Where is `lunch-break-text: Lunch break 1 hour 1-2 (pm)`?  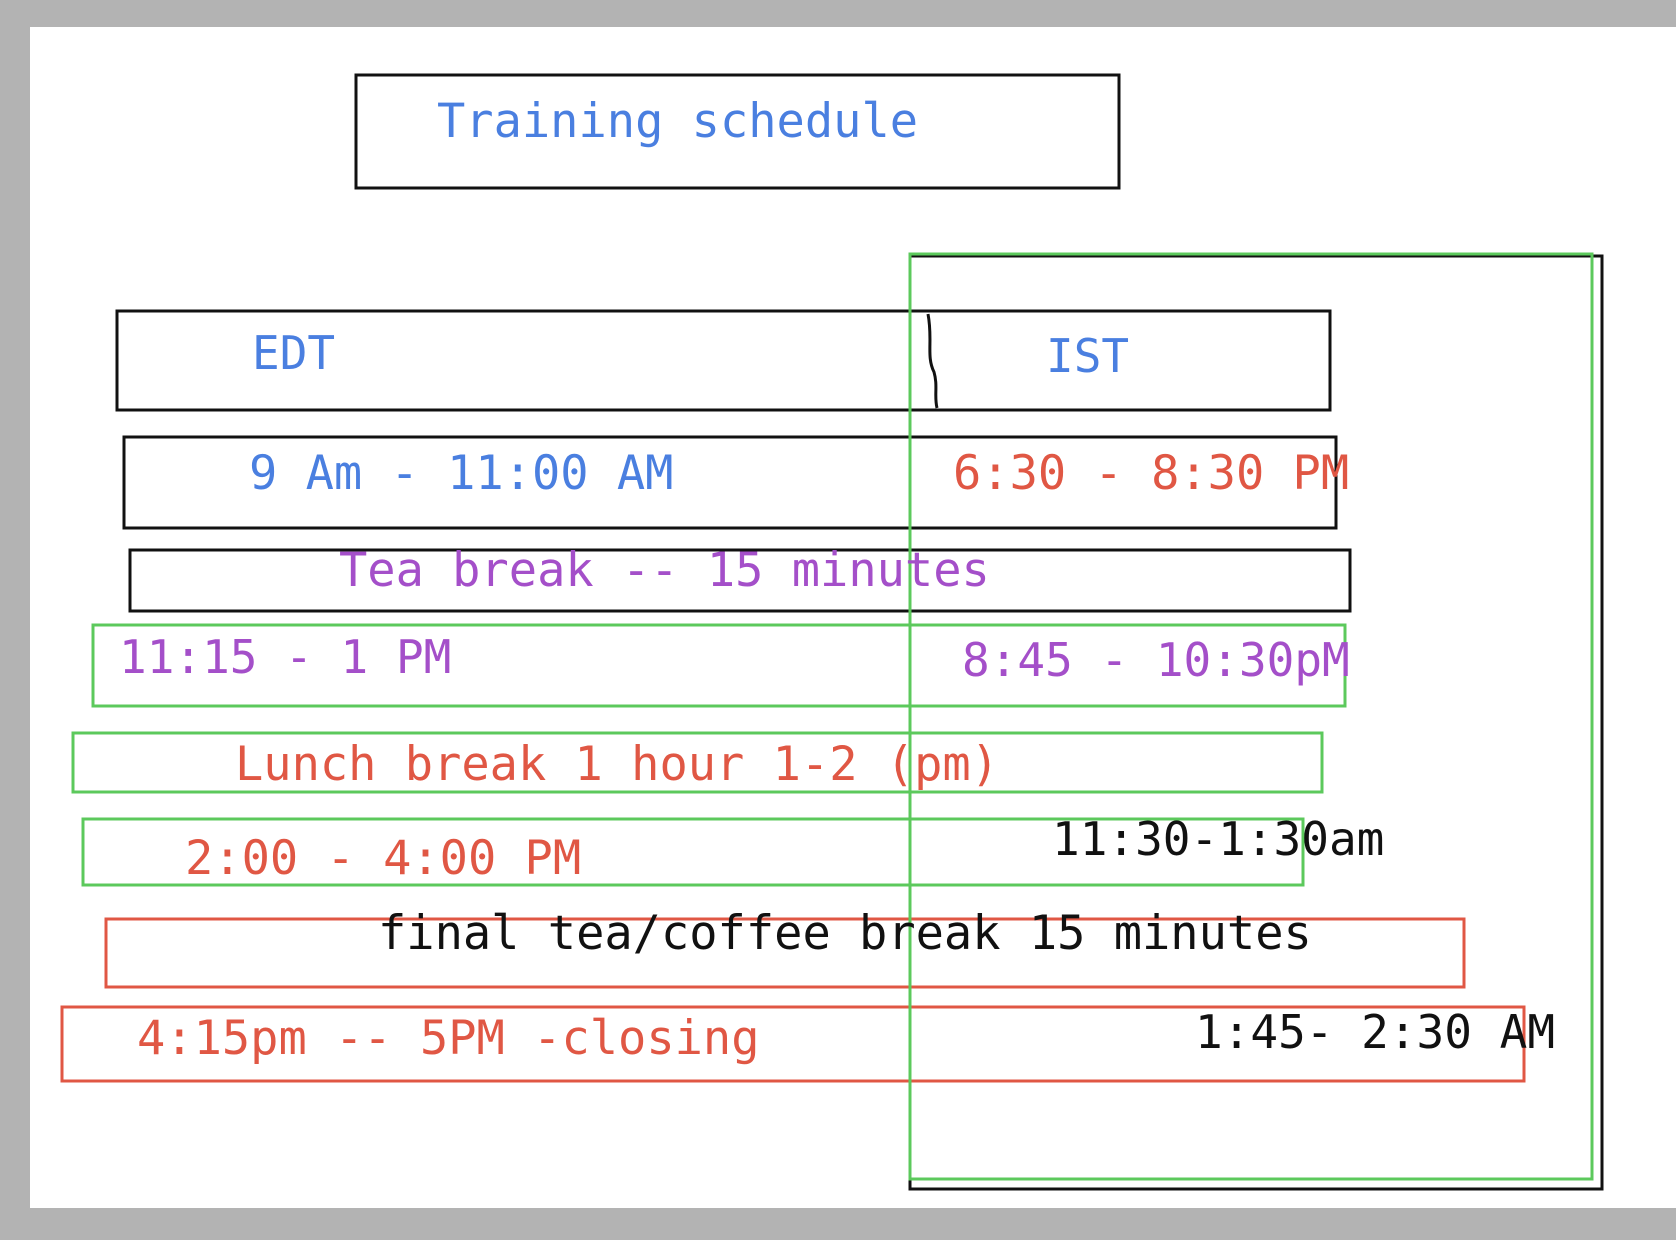
lunch-break-text: Lunch break 1 hour 1-2 (pm) is located at coordinates (617, 764).